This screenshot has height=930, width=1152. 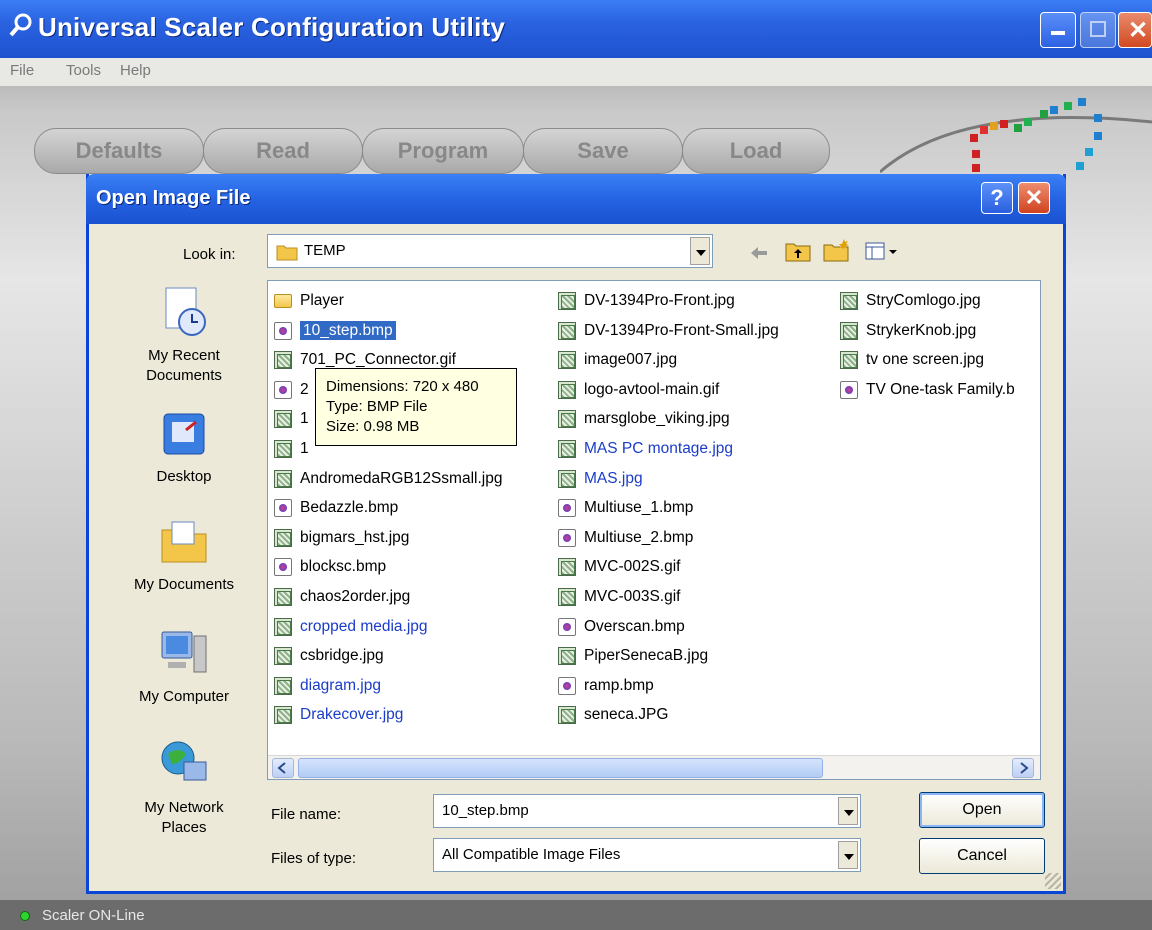 I want to click on menu-help: Help, so click(x=135, y=70).